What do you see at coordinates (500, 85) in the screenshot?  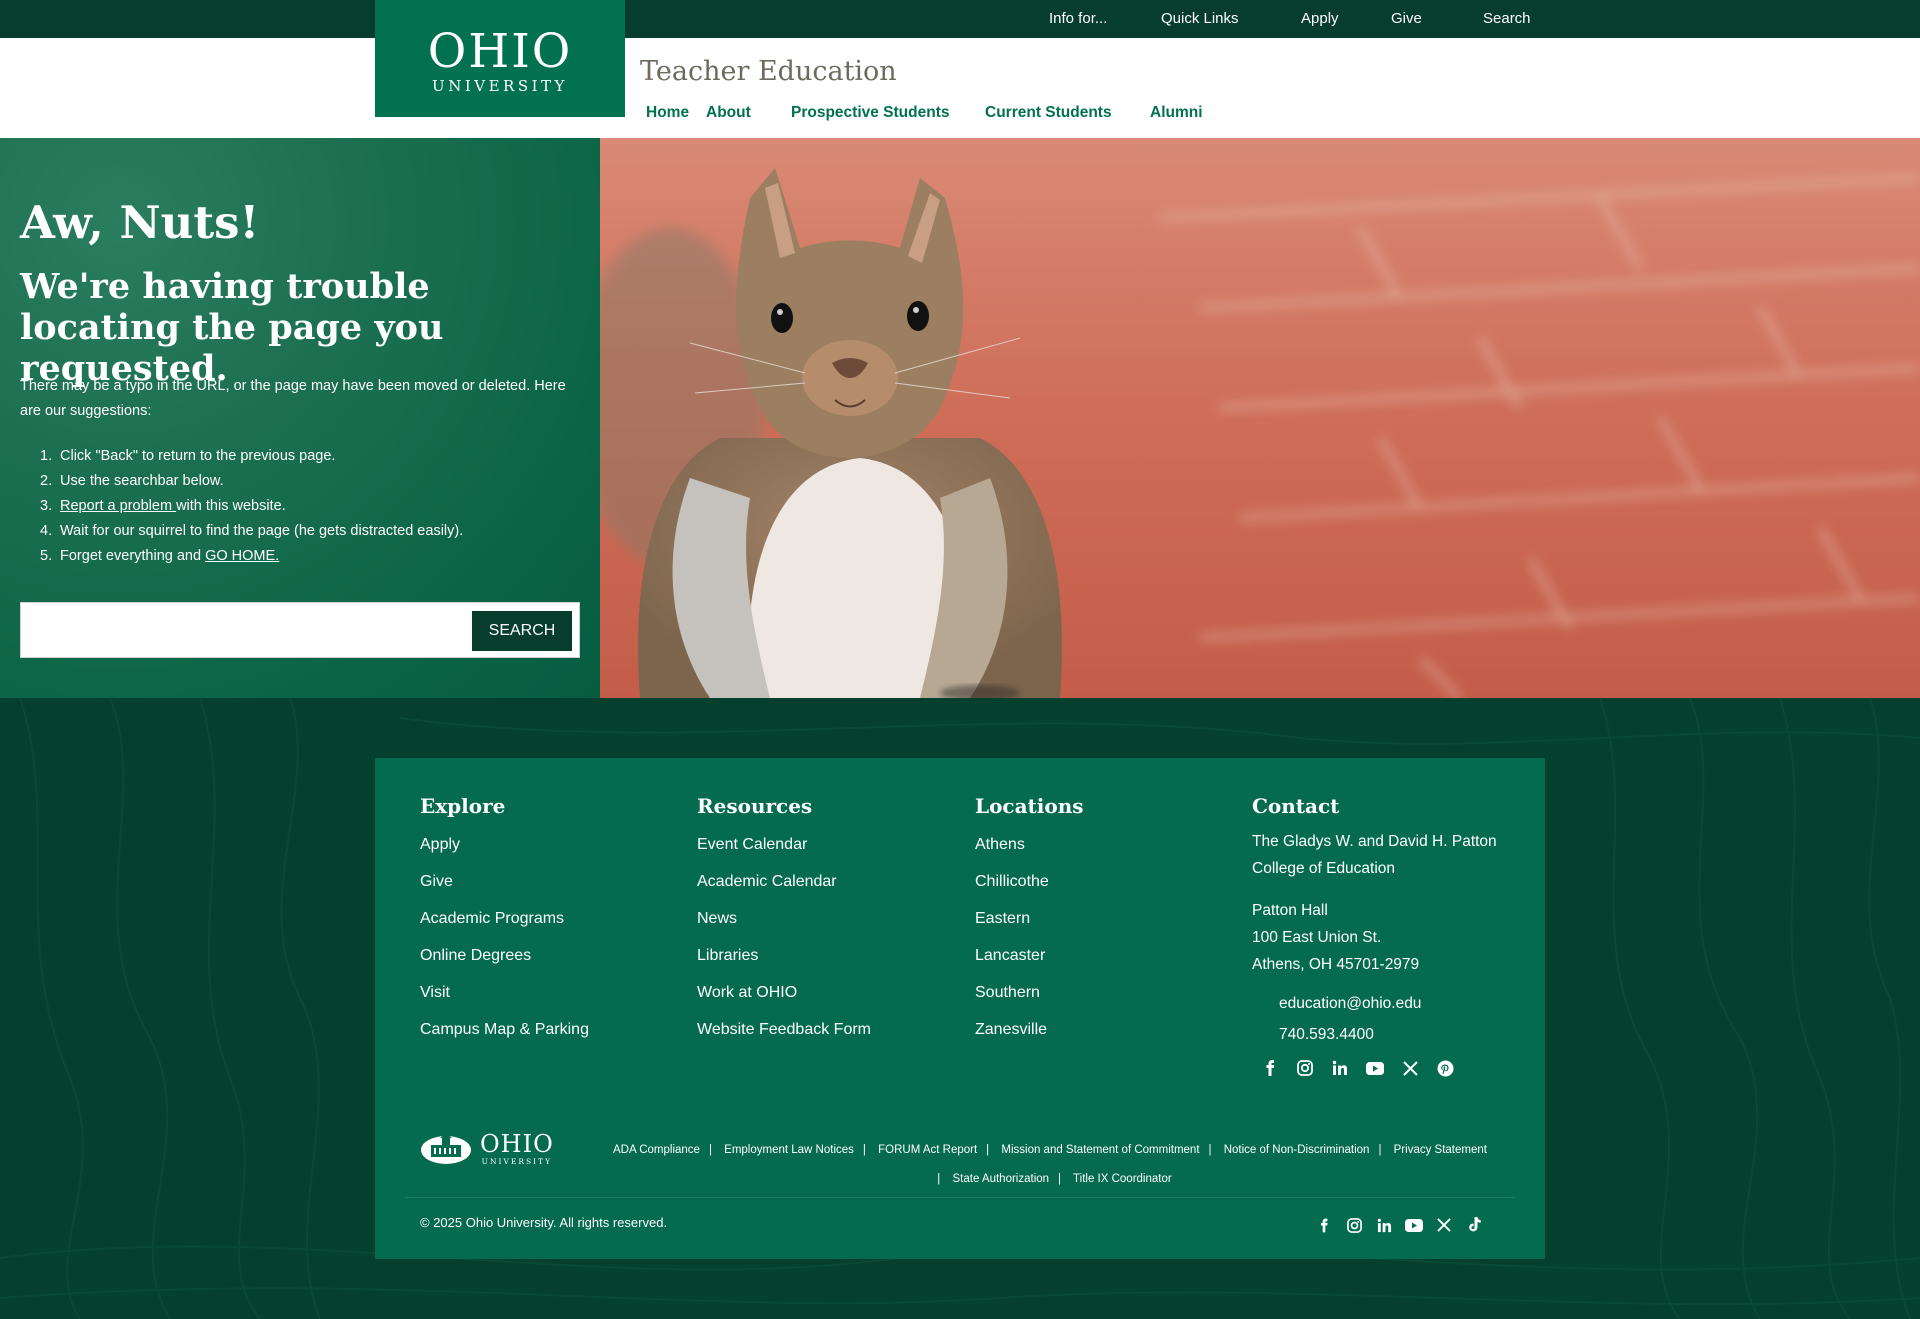 I see `logo-university-text: UNIVERSITY` at bounding box center [500, 85].